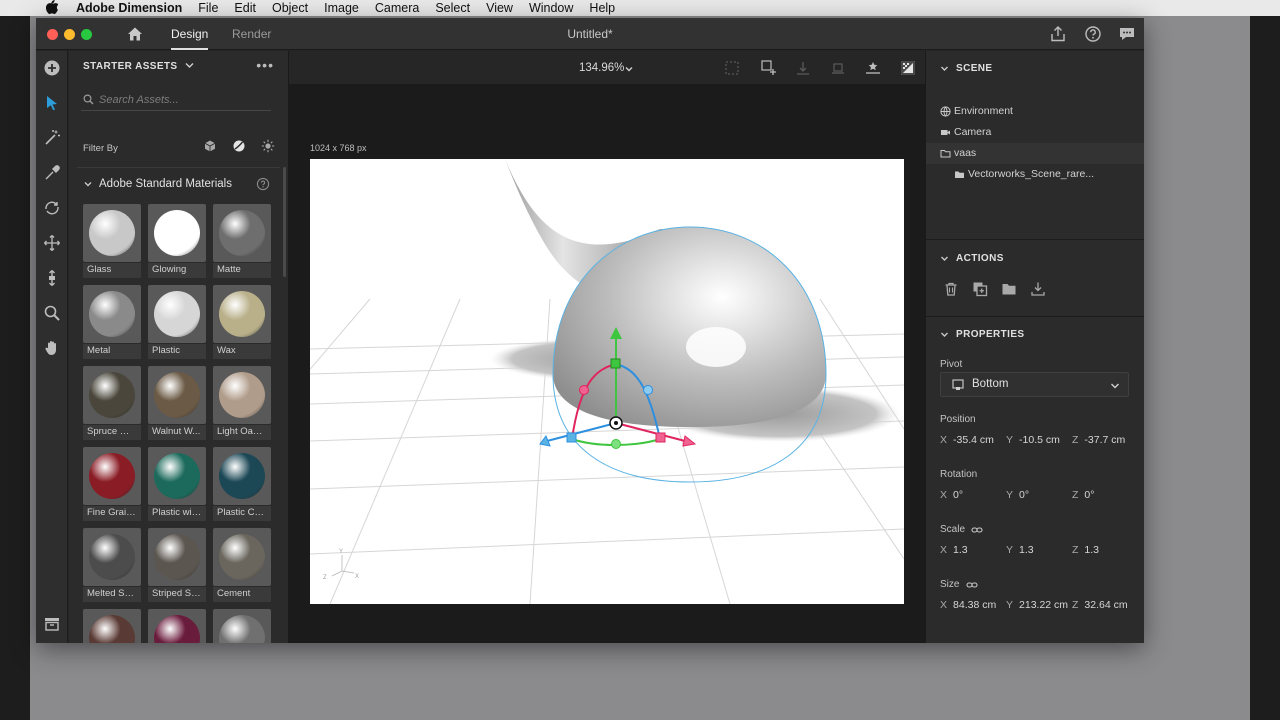 The height and width of the screenshot is (720, 1280). I want to click on align-icon, so click(838, 68).